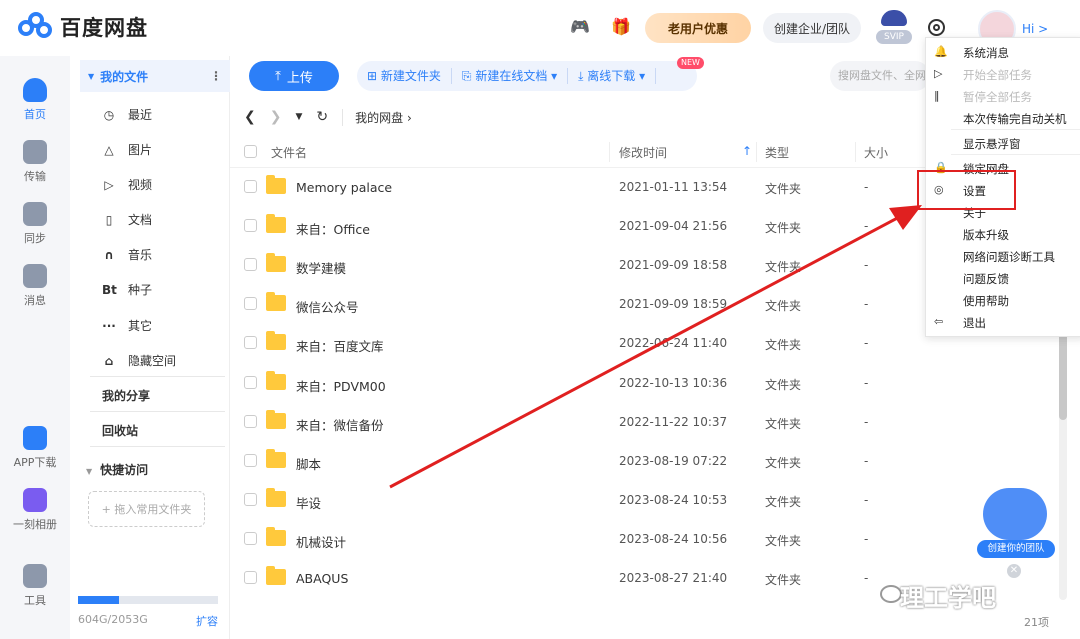 The height and width of the screenshot is (639, 1080). I want to click on menu-item-3: 本次传输完自动关机, so click(1015, 119).